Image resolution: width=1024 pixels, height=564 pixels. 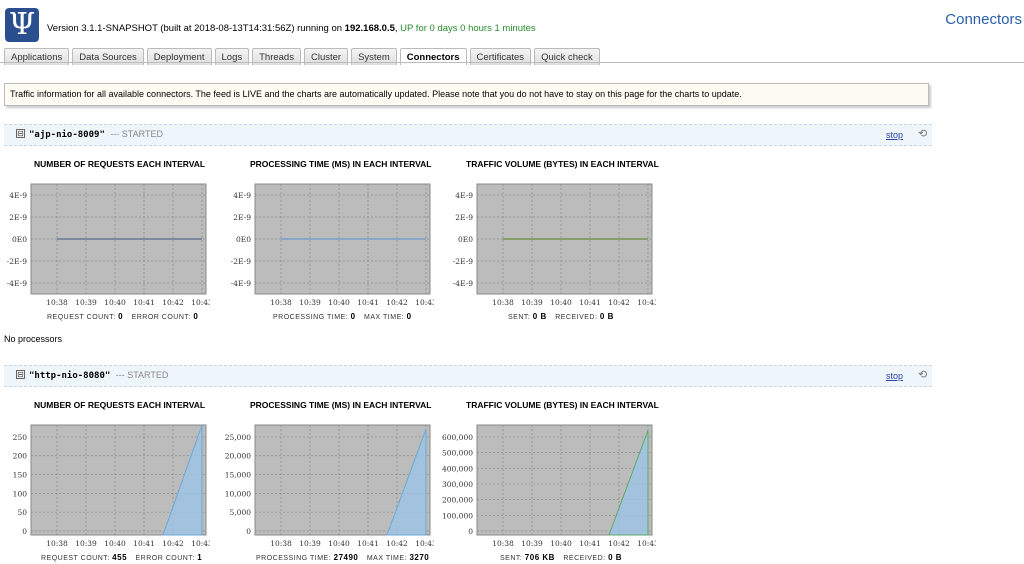 I want to click on y-tick-label: 5,000, so click(x=241, y=512).